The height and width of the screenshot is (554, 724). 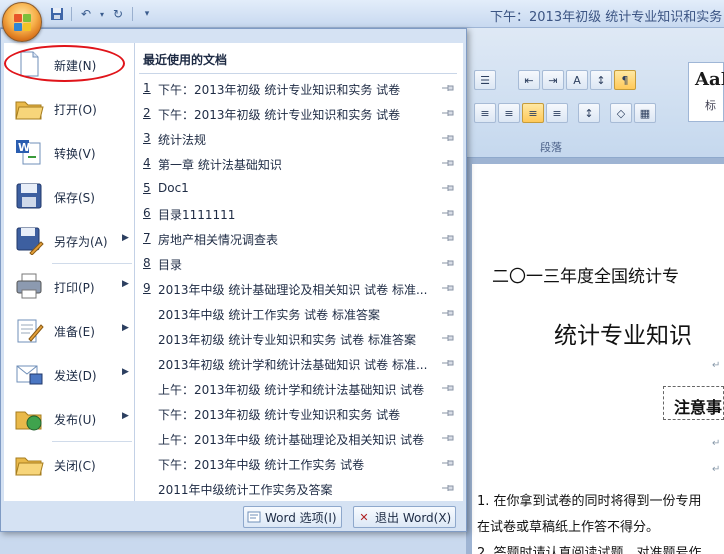 I want to click on shading-button: ◇, so click(x=621, y=113).